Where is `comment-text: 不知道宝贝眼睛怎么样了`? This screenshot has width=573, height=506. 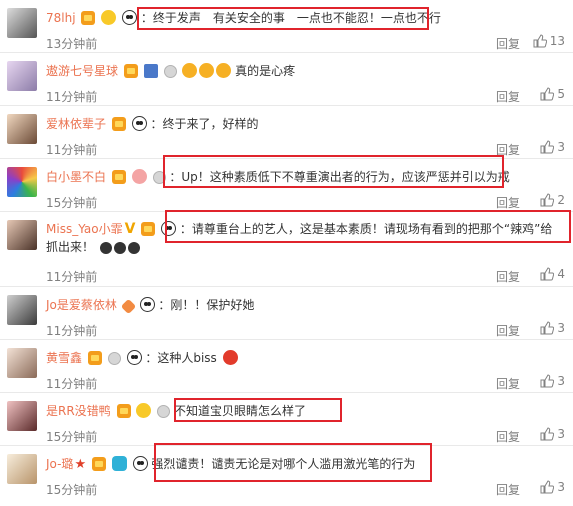 comment-text: 不知道宝贝眼睛怎么样了 is located at coordinates (240, 411).